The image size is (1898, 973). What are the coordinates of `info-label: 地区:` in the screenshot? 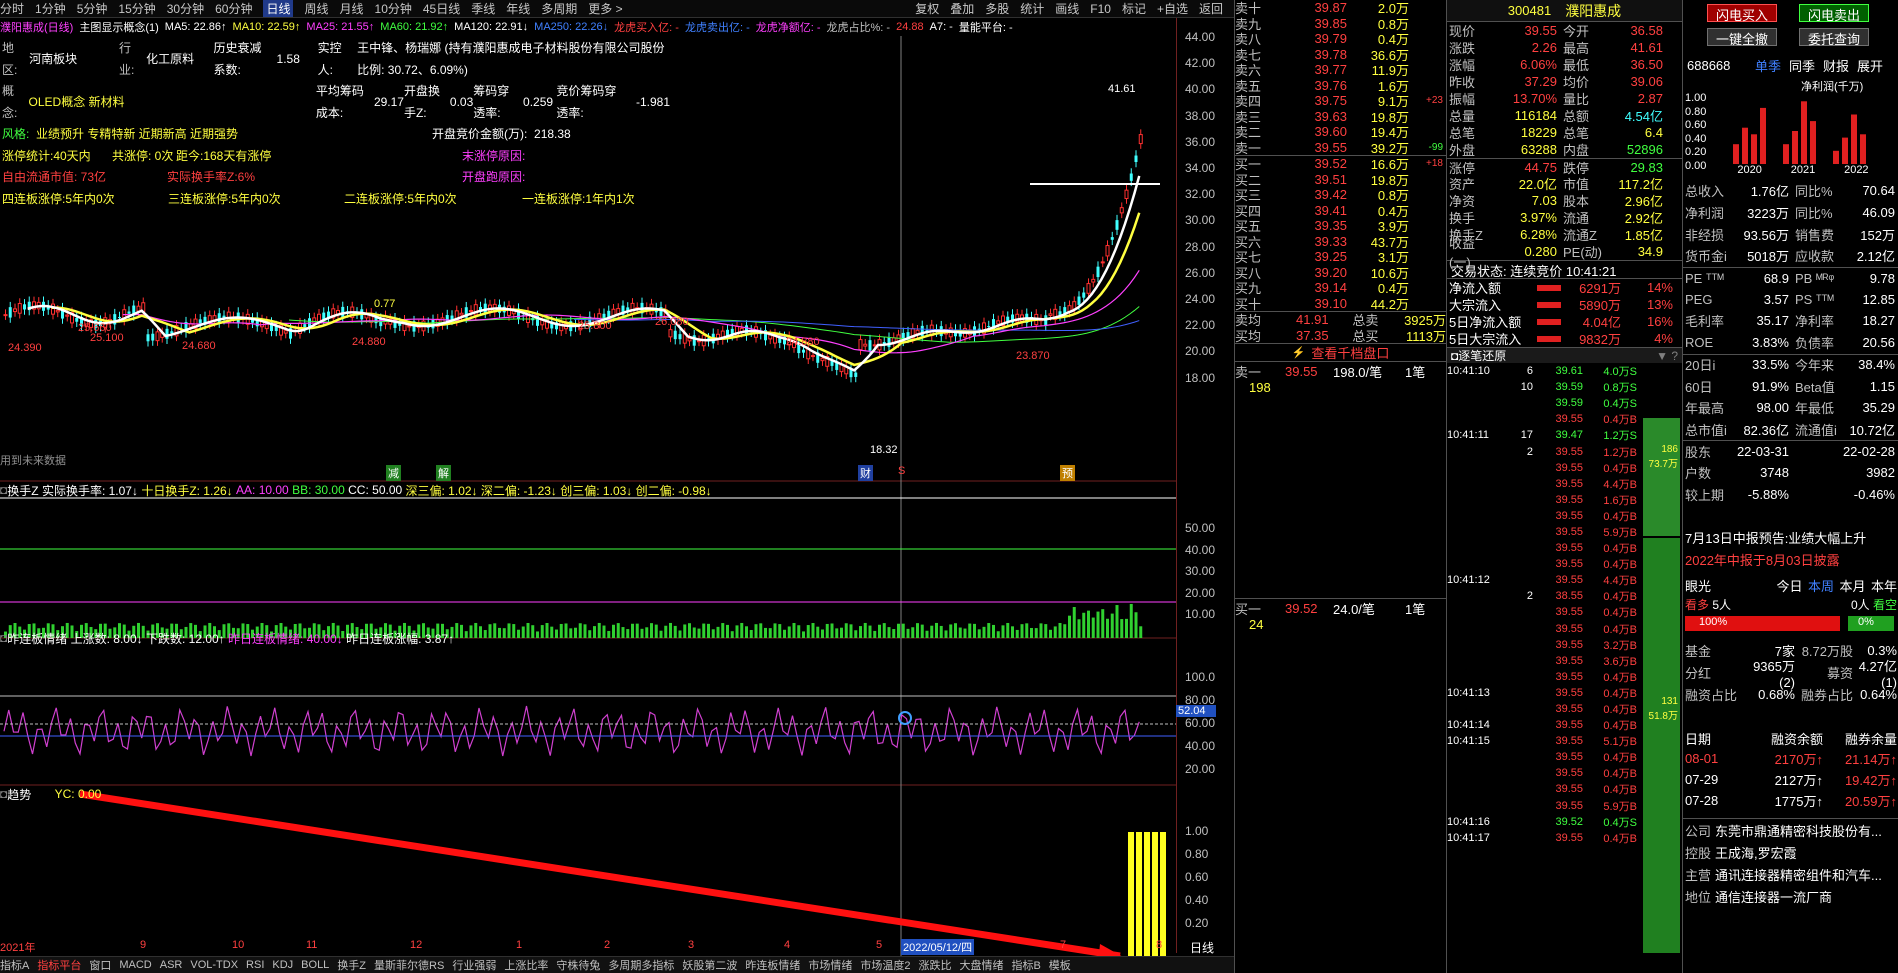 It's located at (10, 59).